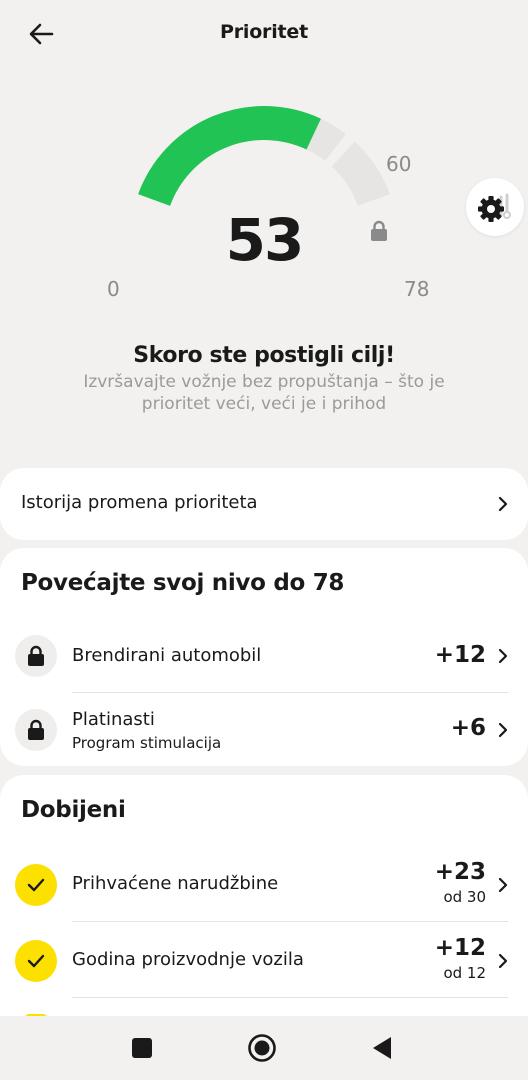 This screenshot has height=1080, width=528. I want to click on list-item-vehicle-year: Godina proizvodnje vozila +12 od 12, so click(264, 962).